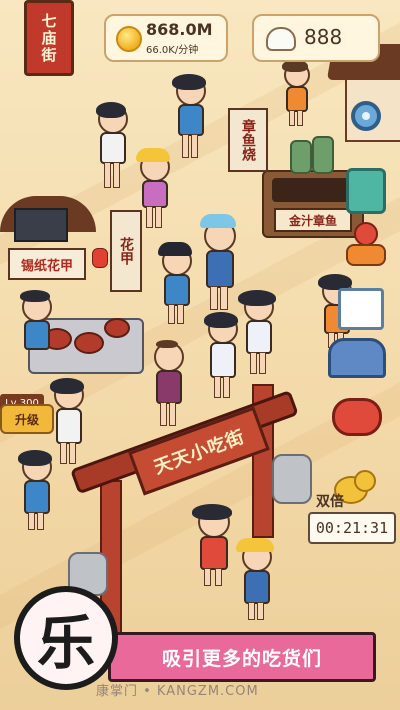  What do you see at coordinates (312, 190) in the screenshot?
I see `octopus-griddle` at bounding box center [312, 190].